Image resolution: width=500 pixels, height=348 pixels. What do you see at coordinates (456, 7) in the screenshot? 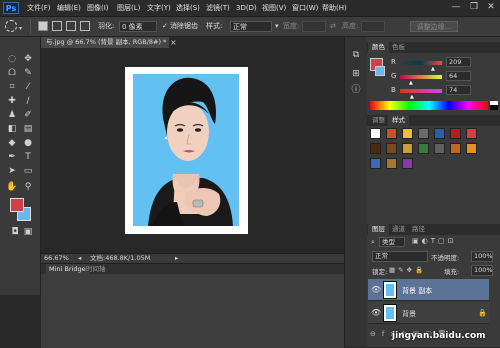
I see `minimize-button: —` at bounding box center [456, 7].